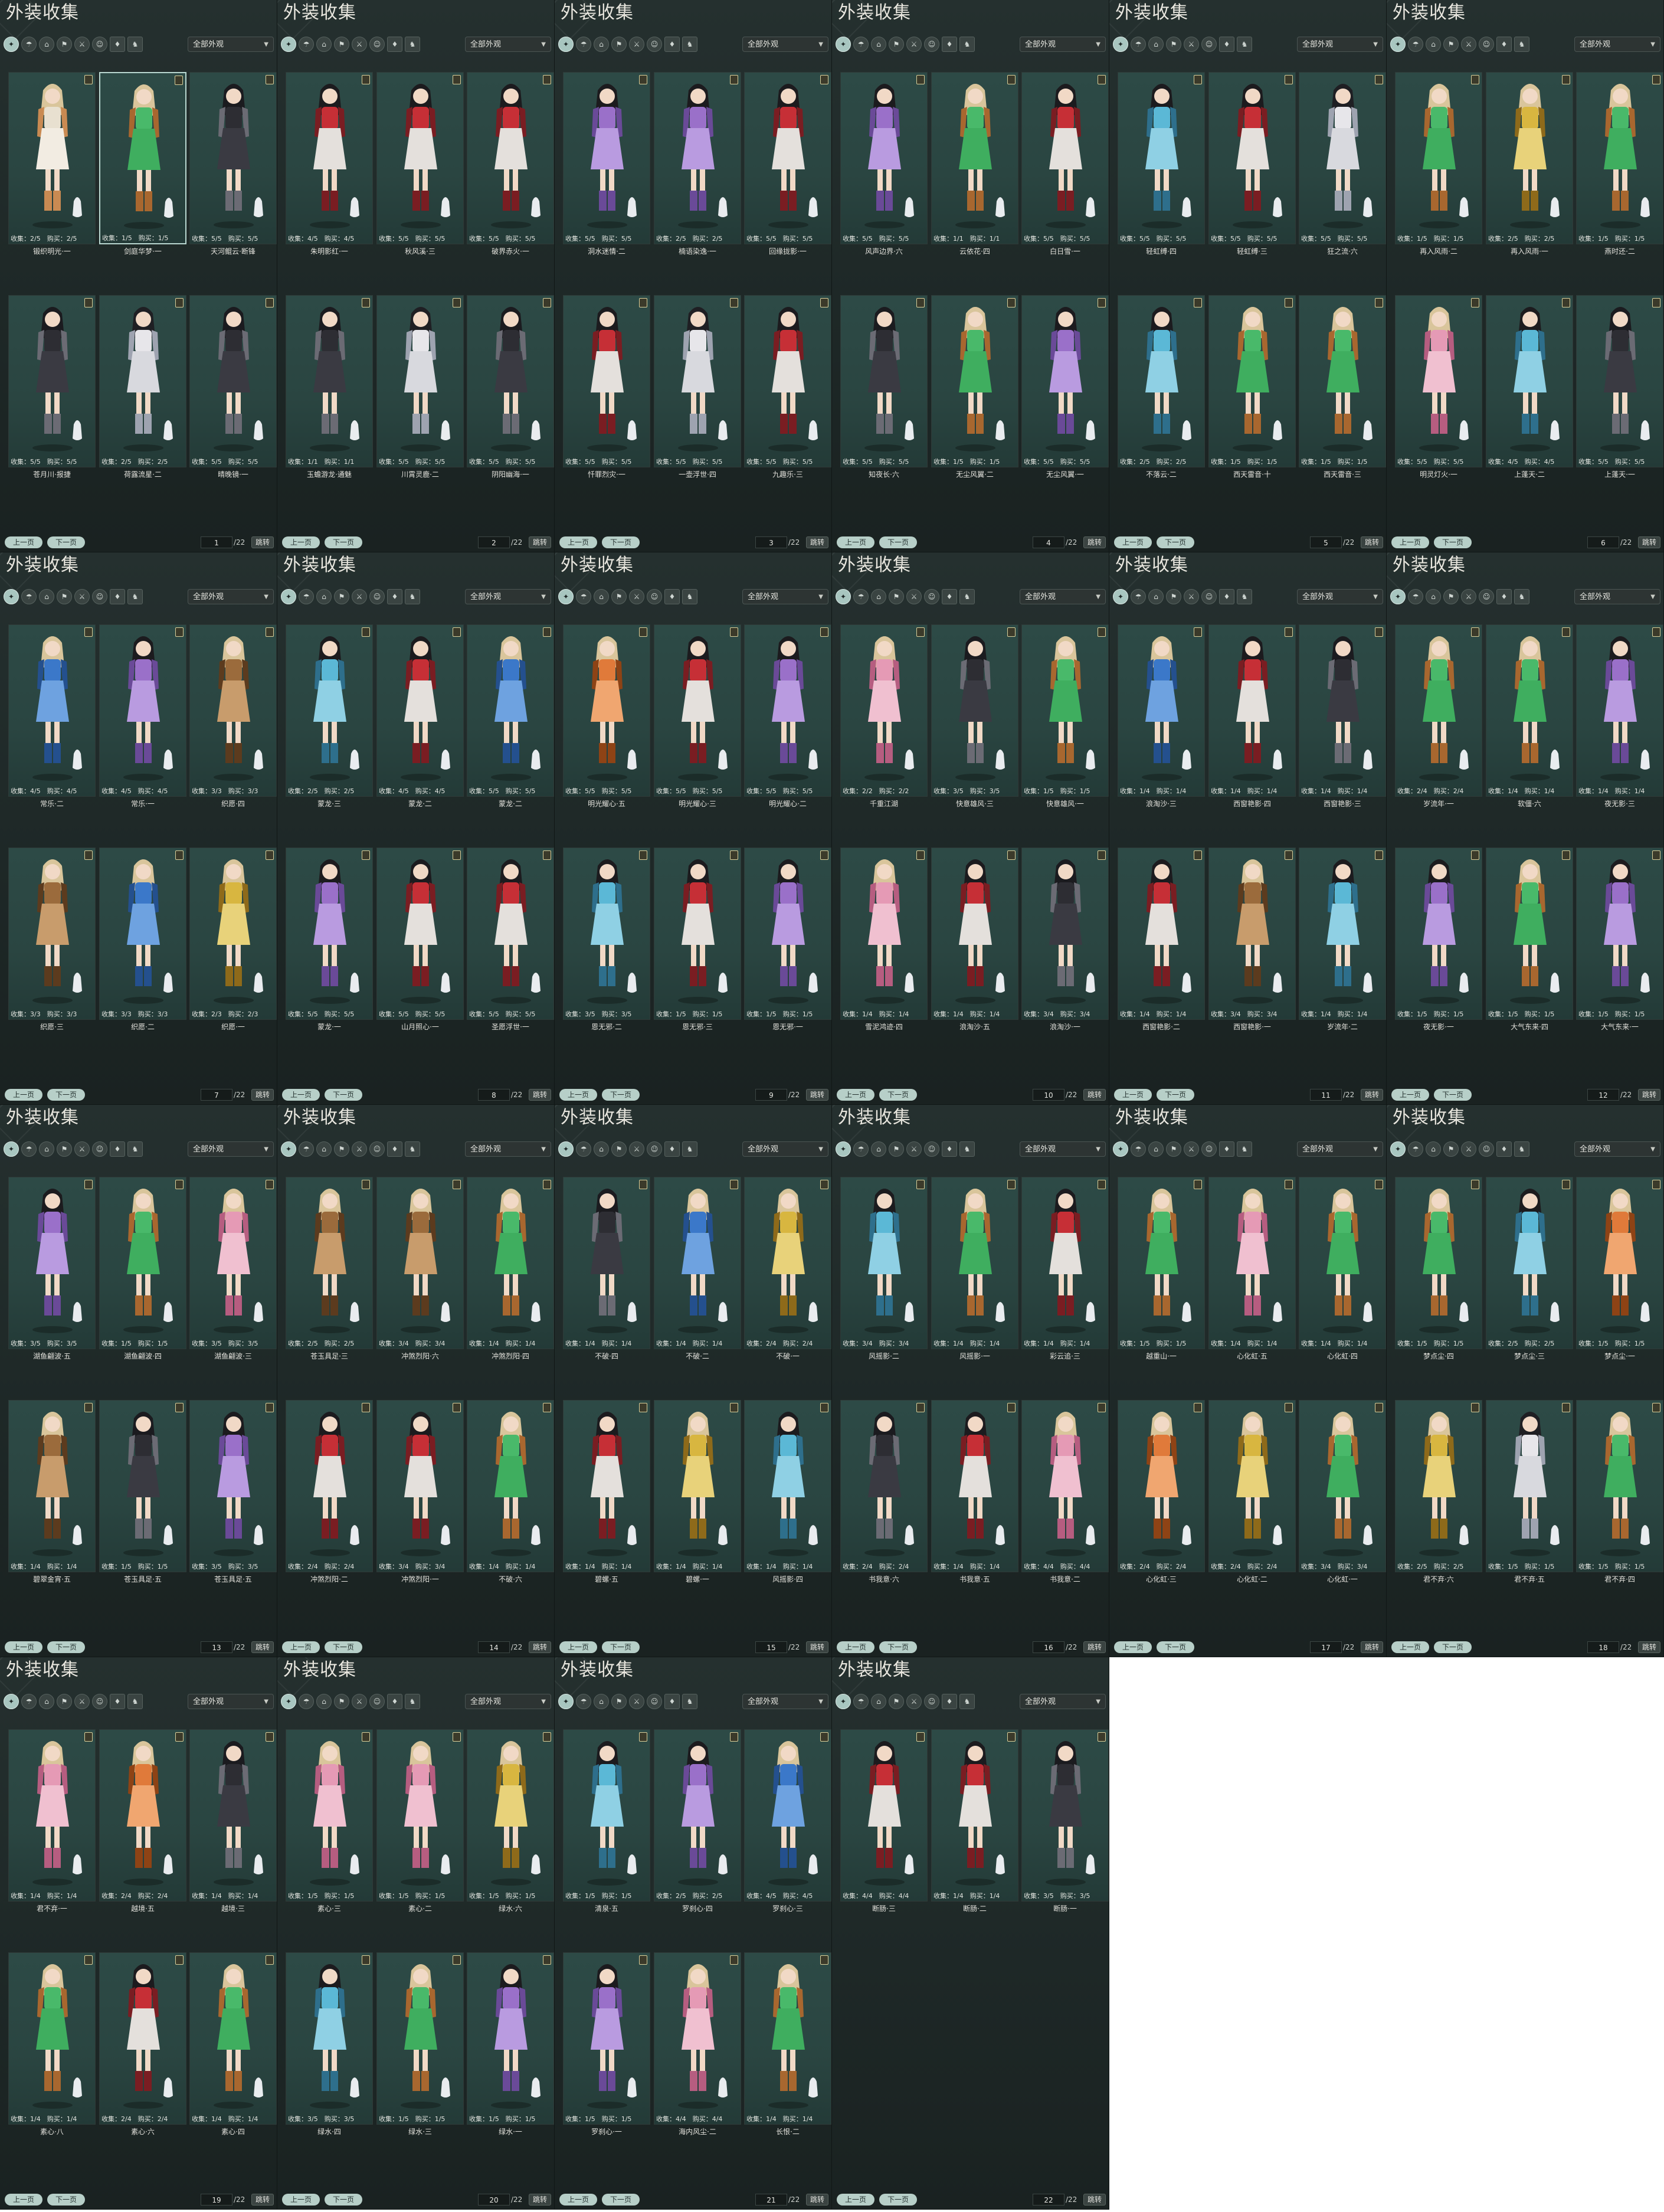  I want to click on hat-tab-icon: ⌂, so click(601, 1701).